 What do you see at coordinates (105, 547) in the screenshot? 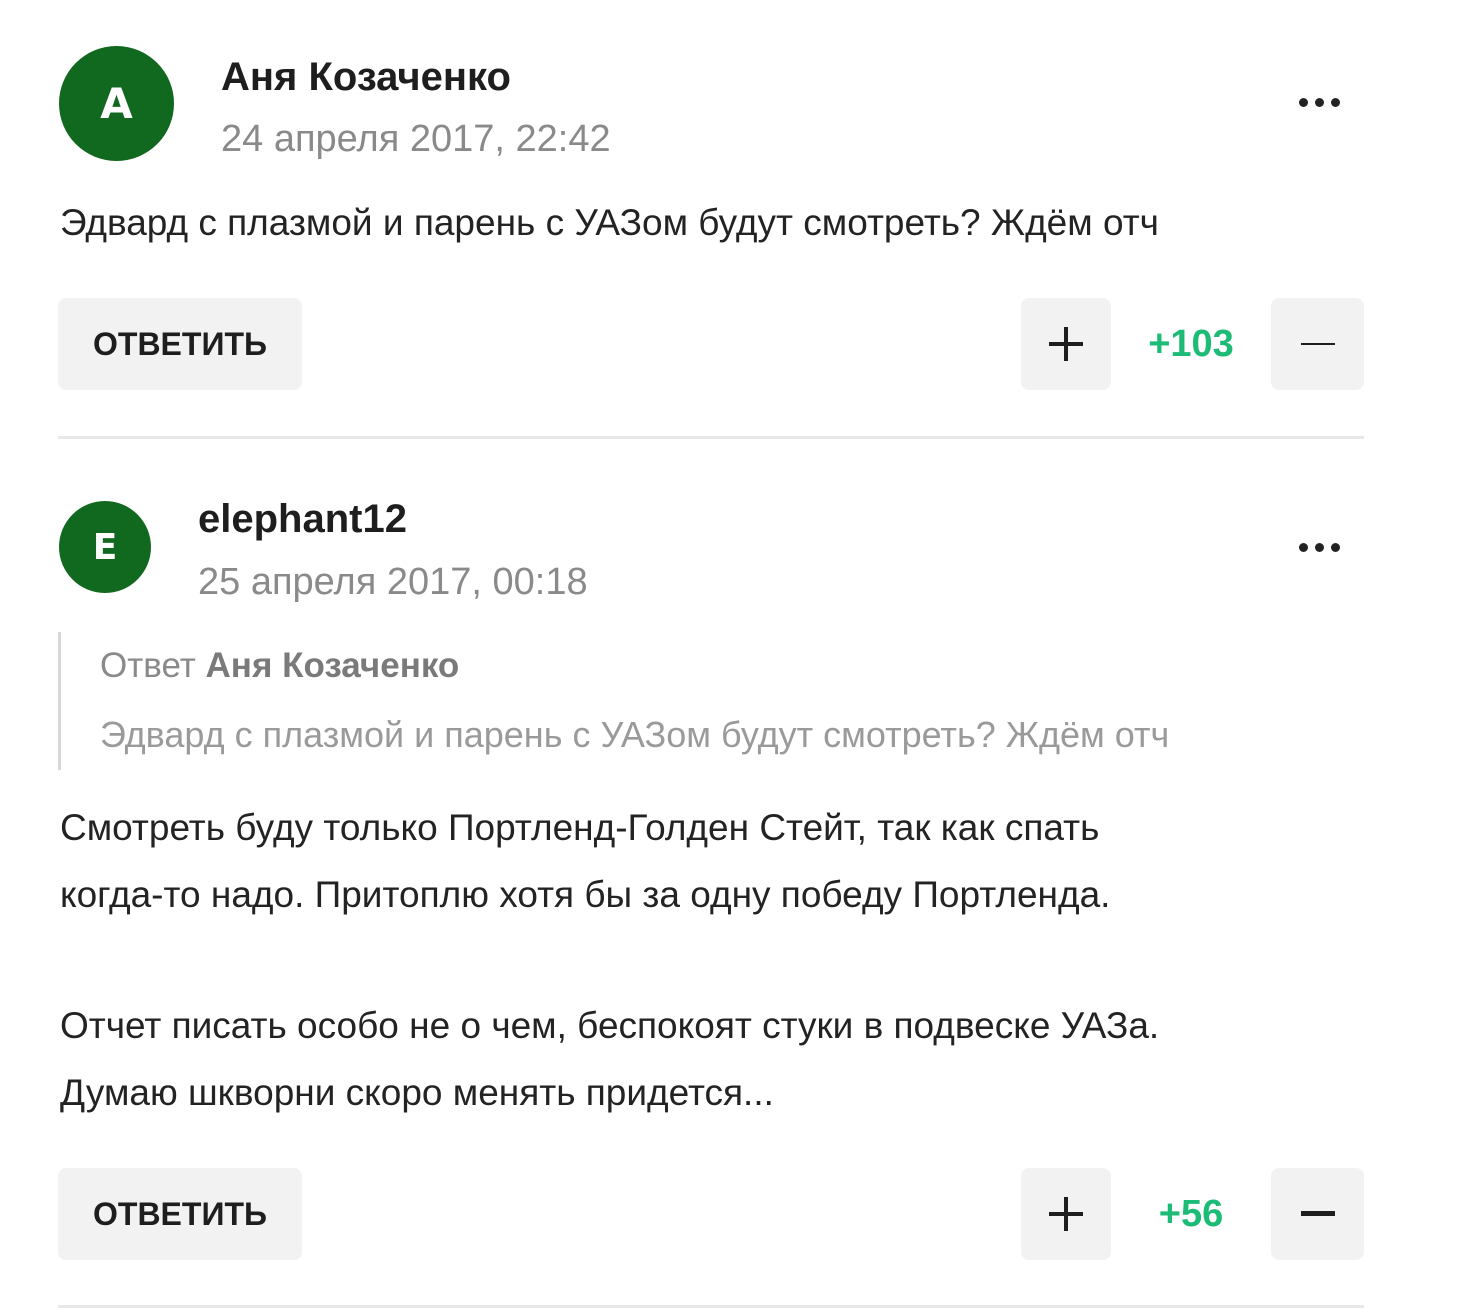
I see `avatar: E` at bounding box center [105, 547].